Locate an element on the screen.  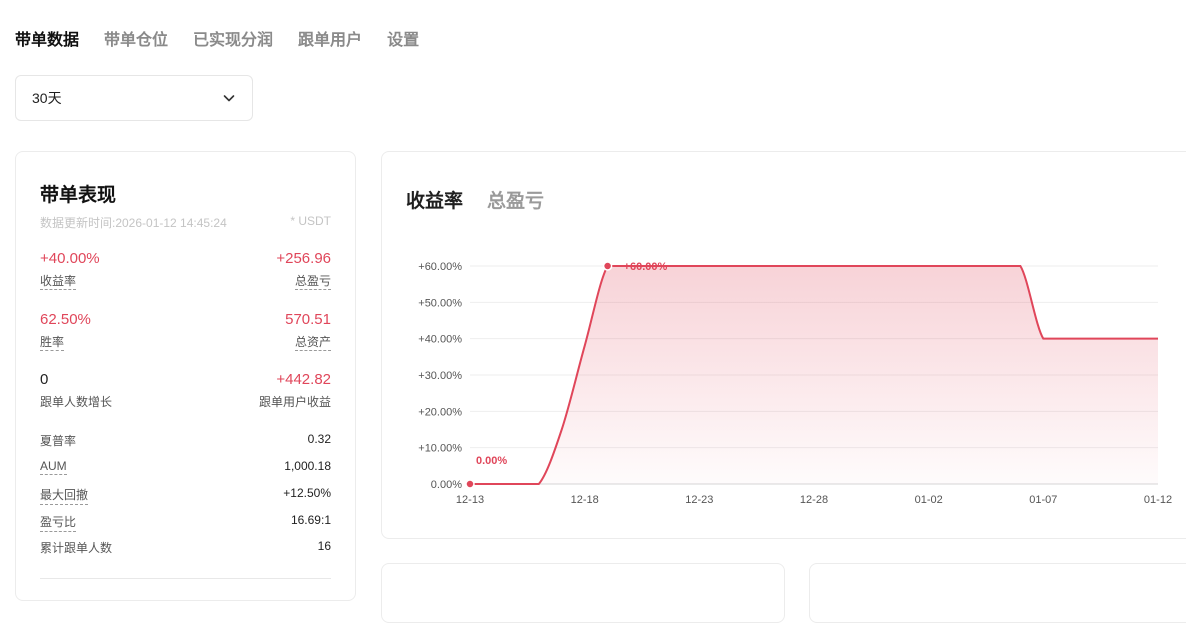
period-select: 30天 is located at coordinates (134, 98).